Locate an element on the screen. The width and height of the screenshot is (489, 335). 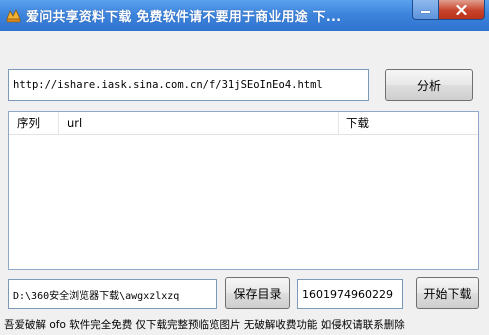
close-icon is located at coordinates (461, 9).